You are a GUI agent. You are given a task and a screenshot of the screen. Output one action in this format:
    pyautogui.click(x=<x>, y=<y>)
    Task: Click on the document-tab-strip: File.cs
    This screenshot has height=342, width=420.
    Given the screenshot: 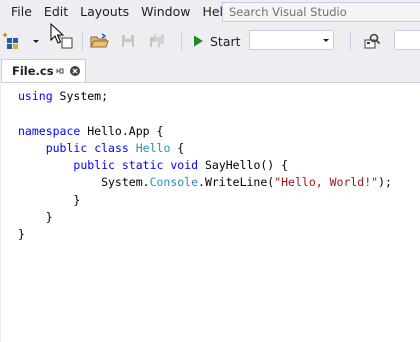 What is the action you would take?
    pyautogui.click(x=210, y=70)
    